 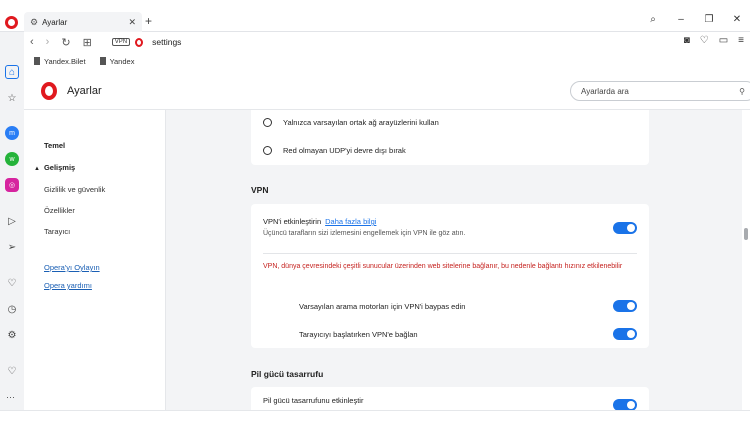 I want to click on restore-icon: ❐, so click(x=709, y=19).